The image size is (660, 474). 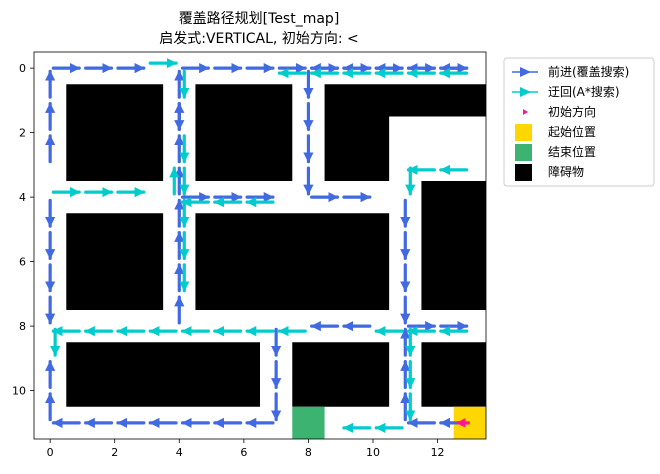 I want to click on legend-label-obstacle: 障碍物, so click(x=566, y=171).